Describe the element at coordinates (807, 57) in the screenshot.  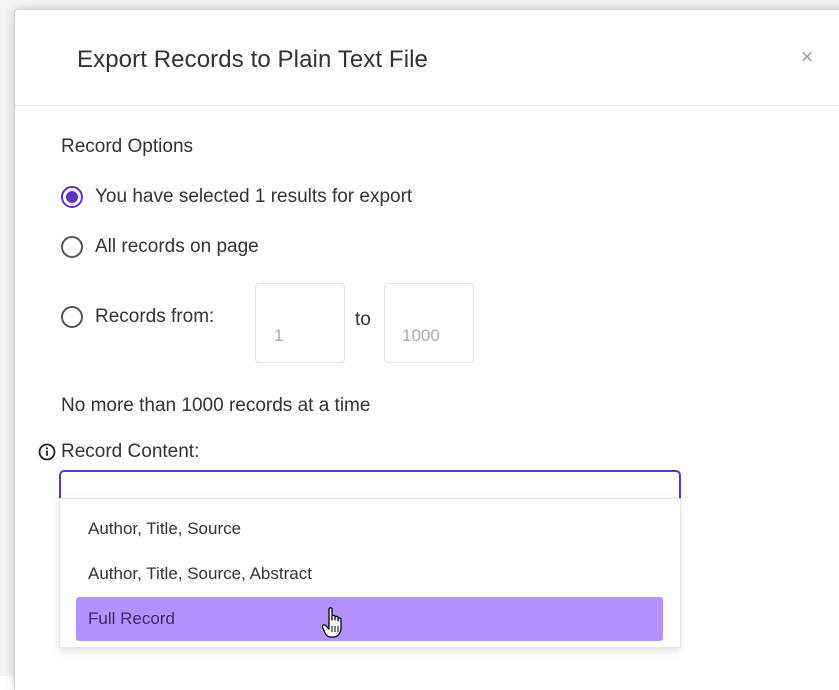
I see `close-button: ×` at that location.